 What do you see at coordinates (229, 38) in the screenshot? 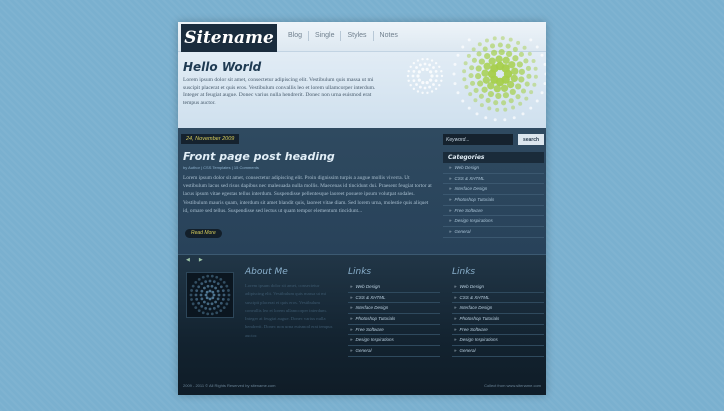
I see `site-logo: Sitename` at bounding box center [229, 38].